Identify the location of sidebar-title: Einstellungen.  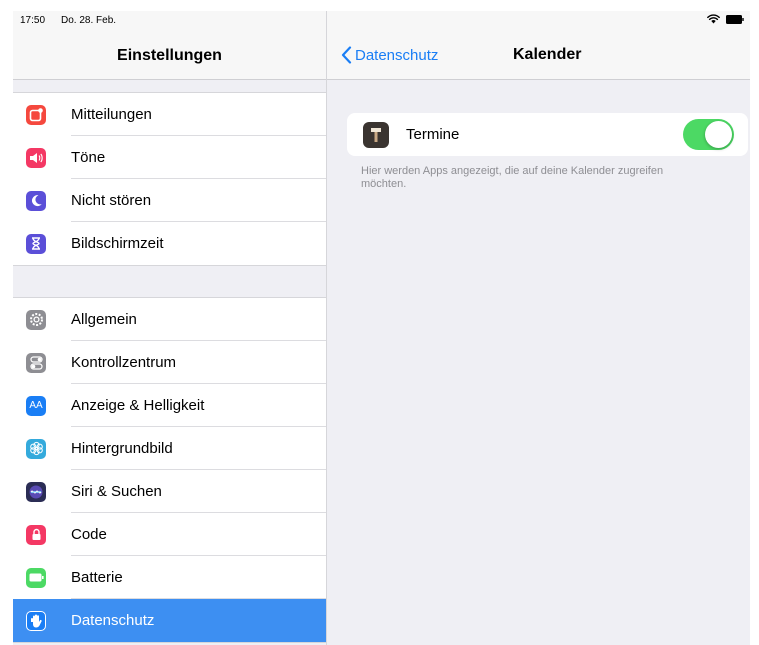
(169, 55).